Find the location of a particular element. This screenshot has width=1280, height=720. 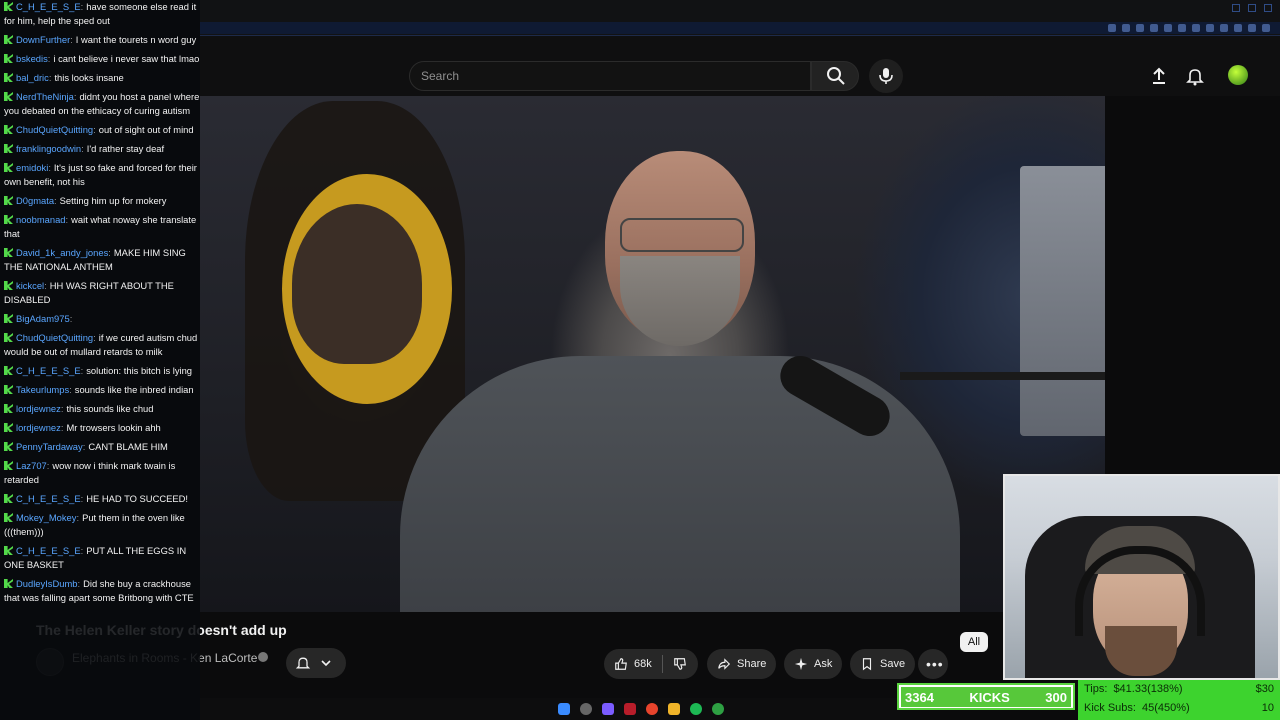

chip-all: All is located at coordinates (974, 642).